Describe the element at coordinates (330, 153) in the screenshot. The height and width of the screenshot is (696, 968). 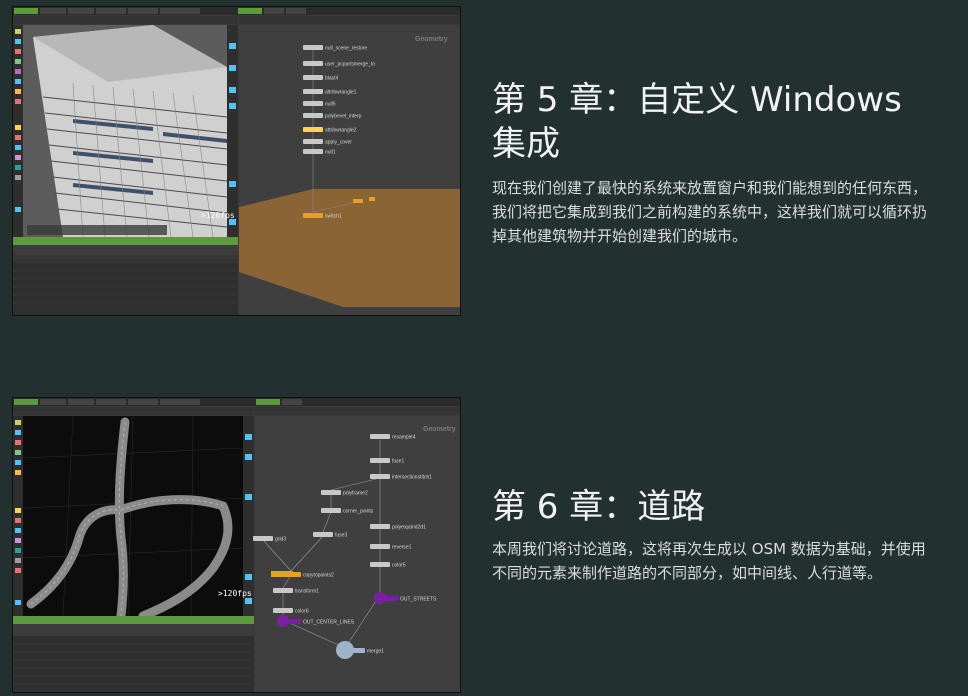
I see `network-node-label: null1` at that location.